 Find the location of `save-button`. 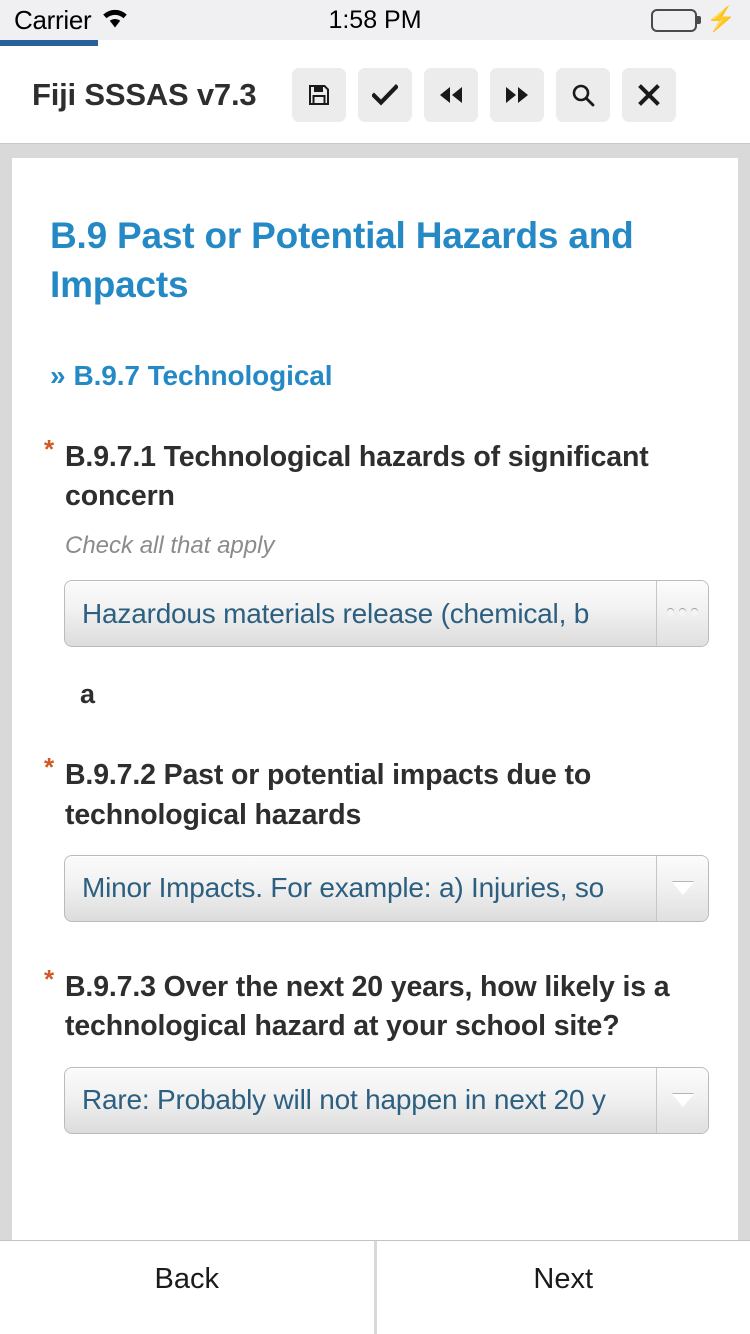

save-button is located at coordinates (319, 94).